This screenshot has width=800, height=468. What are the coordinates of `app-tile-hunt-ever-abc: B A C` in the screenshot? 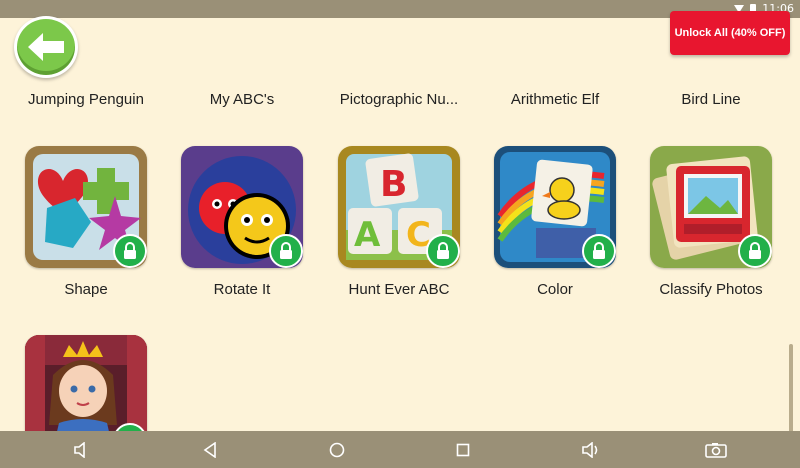 It's located at (399, 207).